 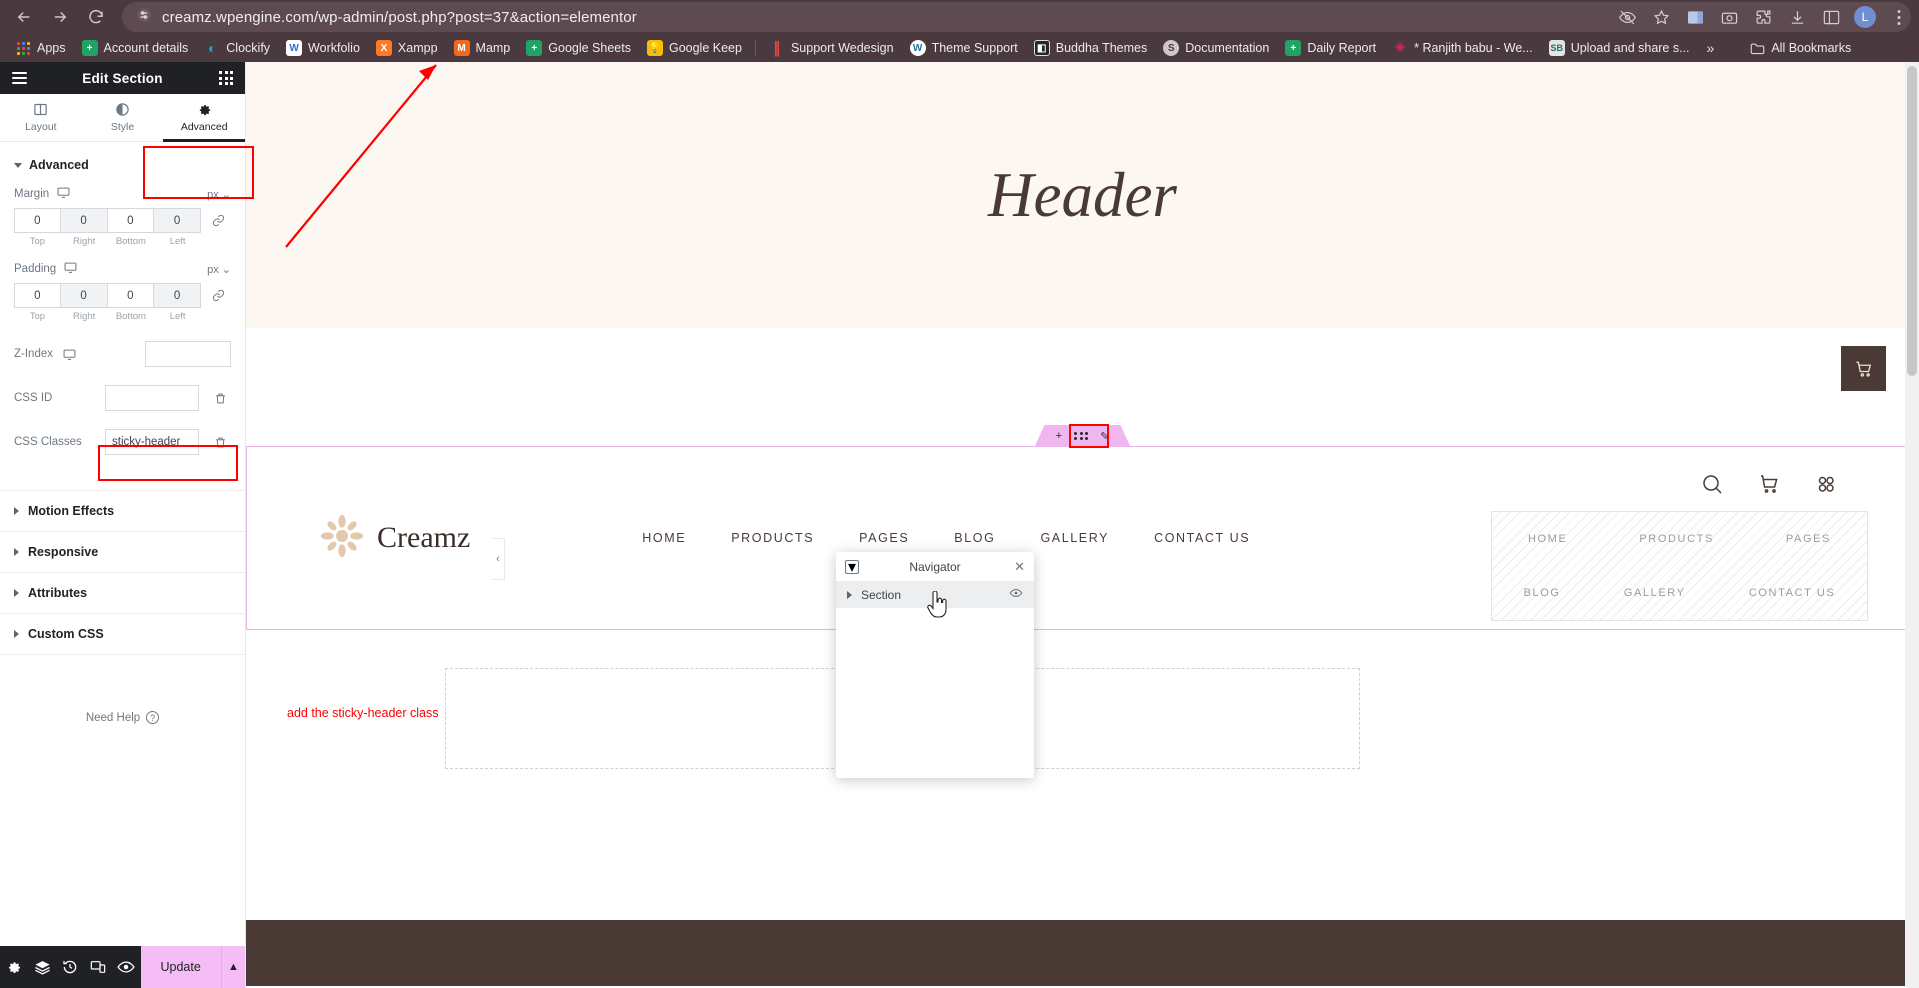 What do you see at coordinates (1811, 48) in the screenshot?
I see `all-bookmarks-label: All Bookmarks` at bounding box center [1811, 48].